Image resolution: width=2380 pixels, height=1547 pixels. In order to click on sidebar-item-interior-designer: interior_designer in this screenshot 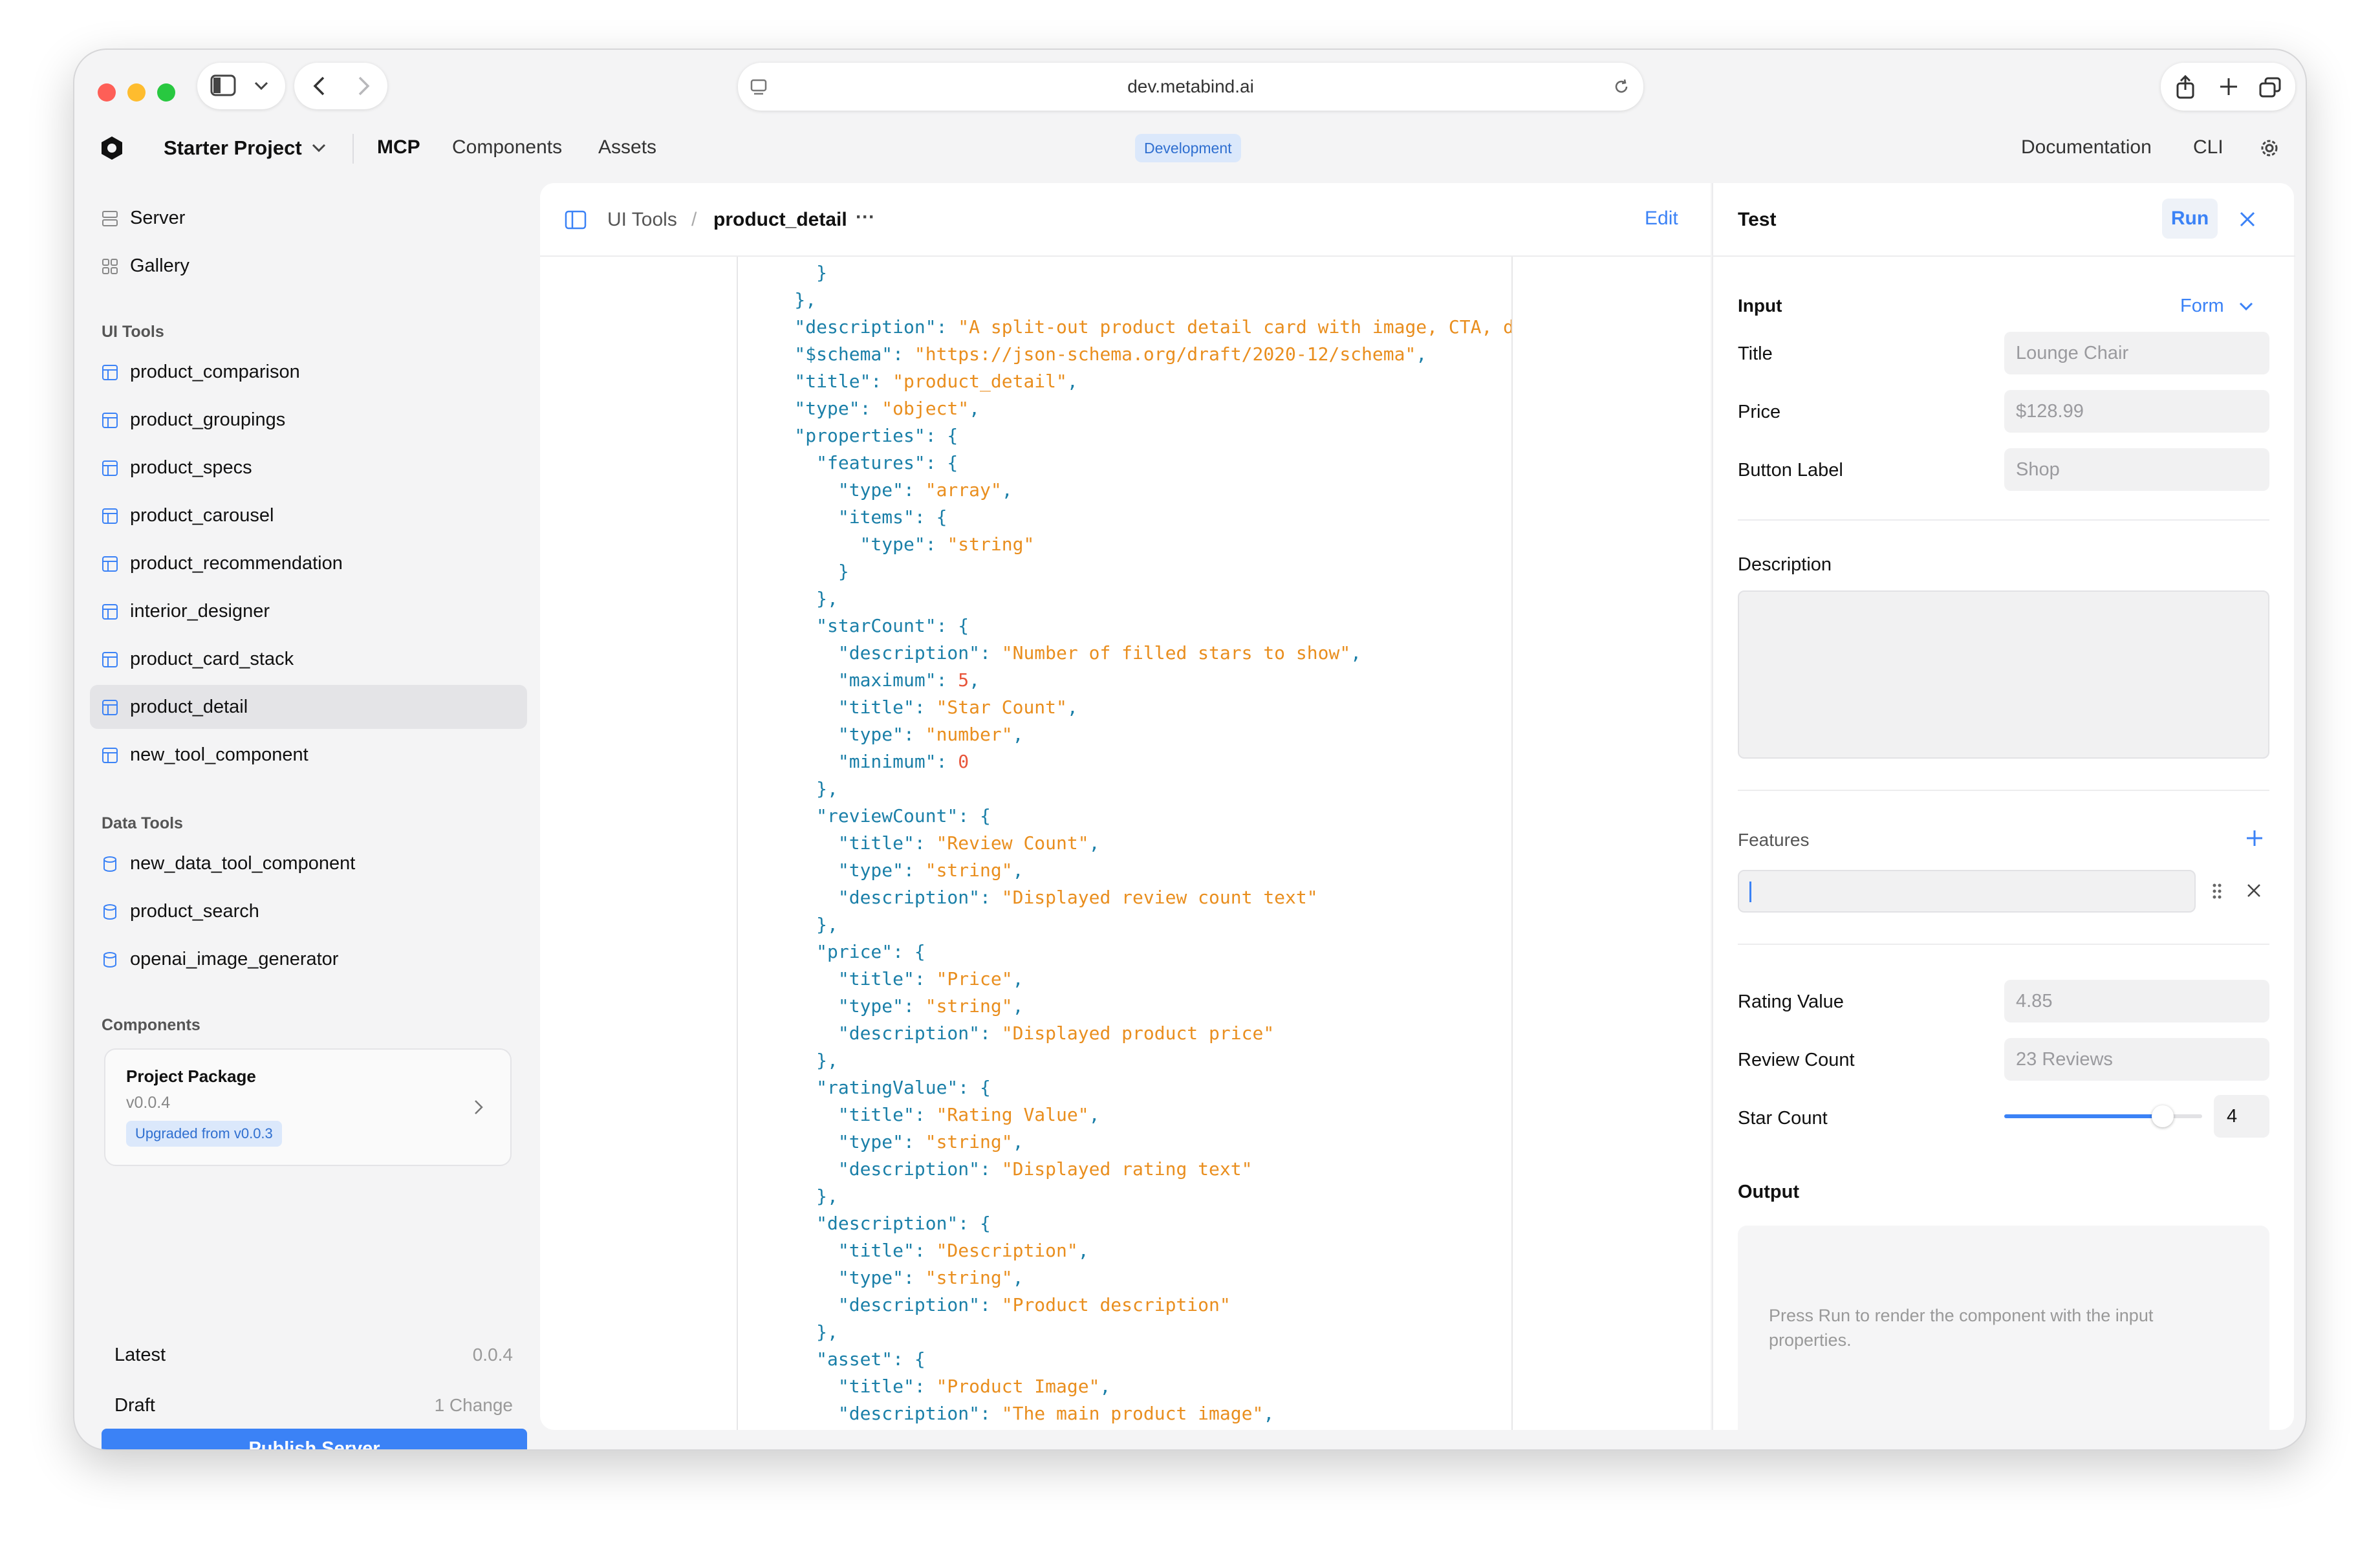, I will do `click(308, 611)`.